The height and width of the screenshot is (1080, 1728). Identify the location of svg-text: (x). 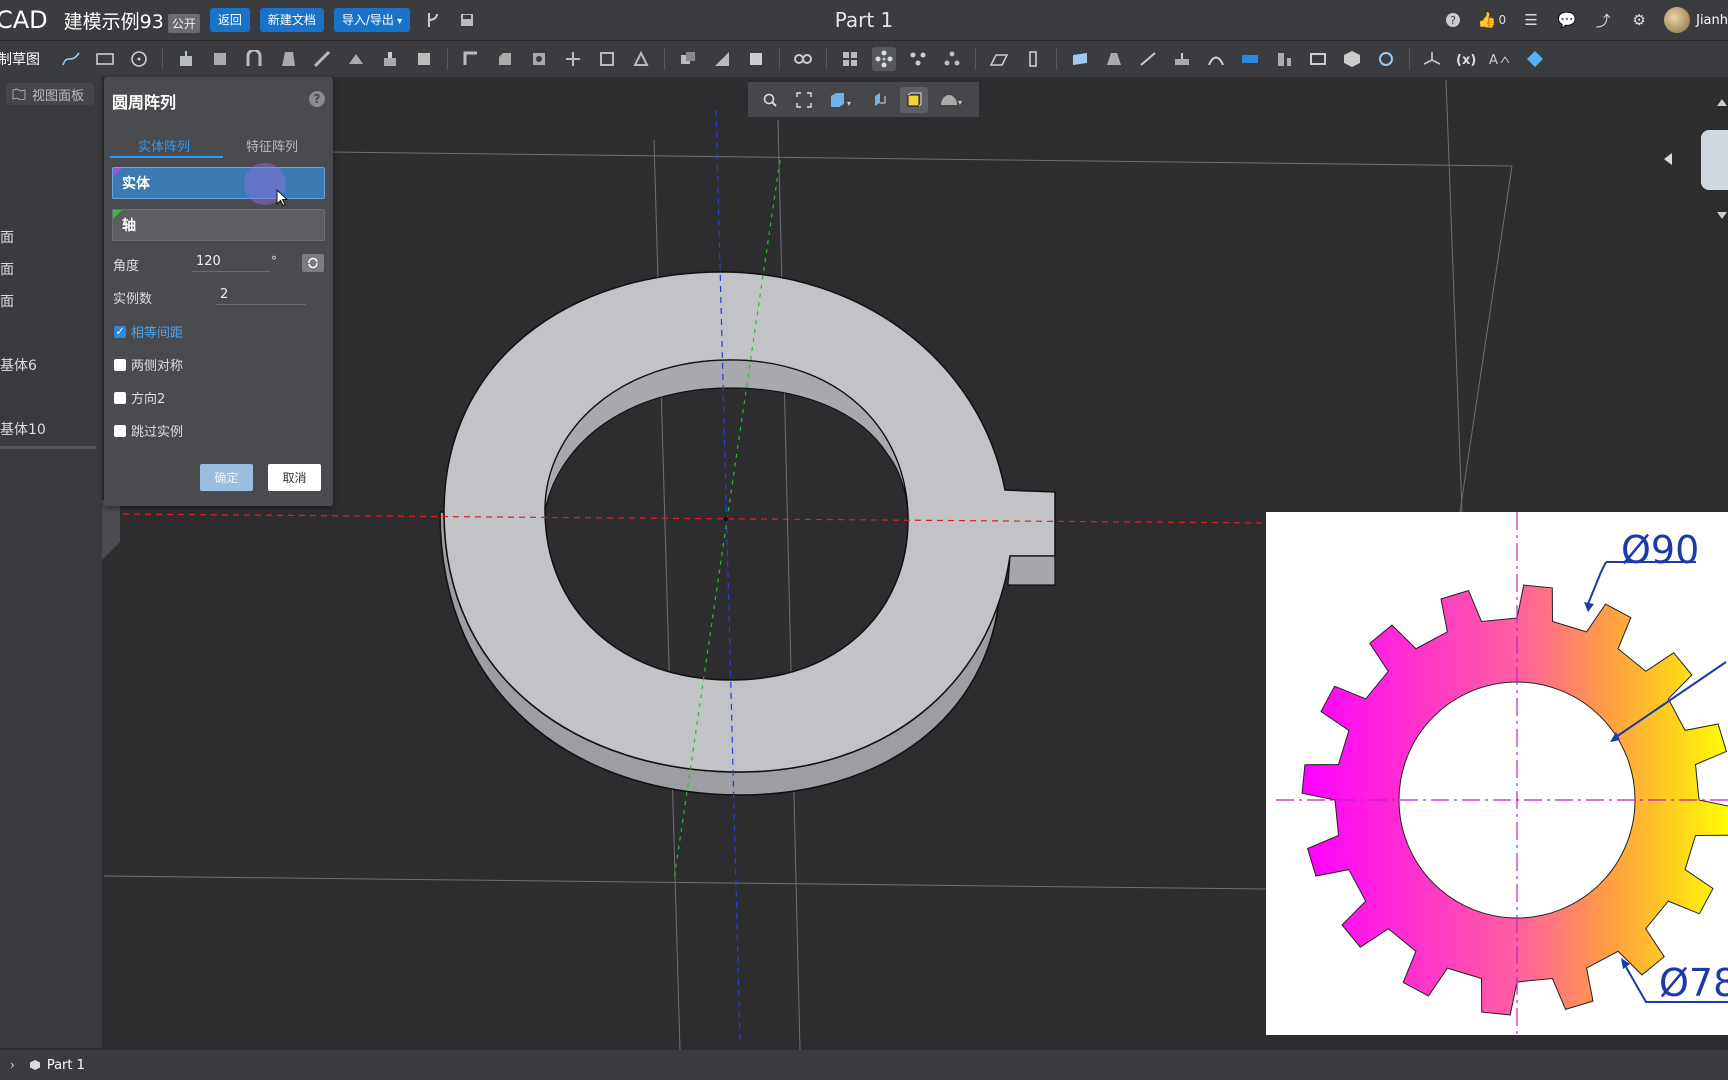
(1466, 60).